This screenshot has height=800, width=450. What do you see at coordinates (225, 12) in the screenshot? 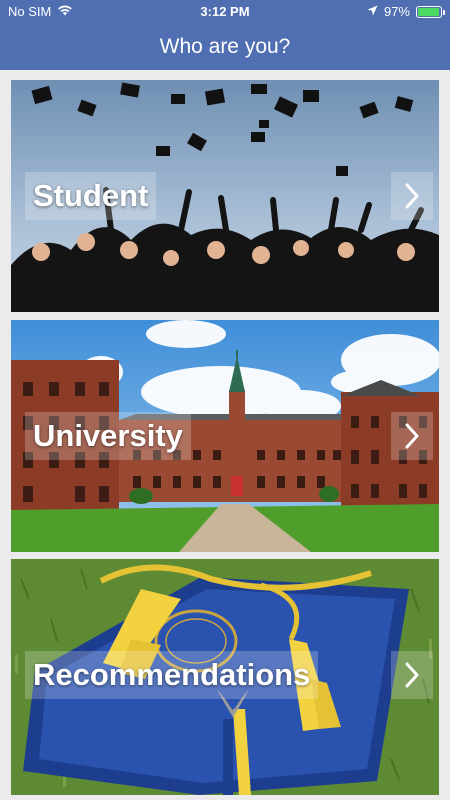
I see `status-bar: No SIM 3:12 PM 97%` at bounding box center [225, 12].